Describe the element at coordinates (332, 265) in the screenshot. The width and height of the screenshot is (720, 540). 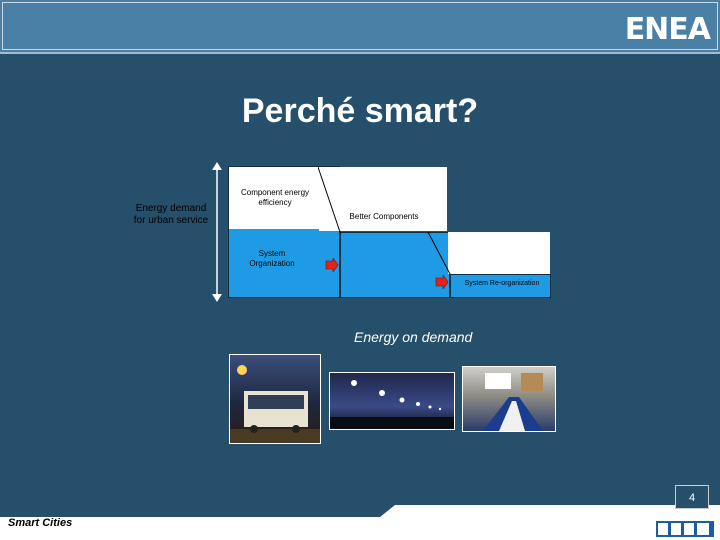
I see `arrow-right-icon` at that location.